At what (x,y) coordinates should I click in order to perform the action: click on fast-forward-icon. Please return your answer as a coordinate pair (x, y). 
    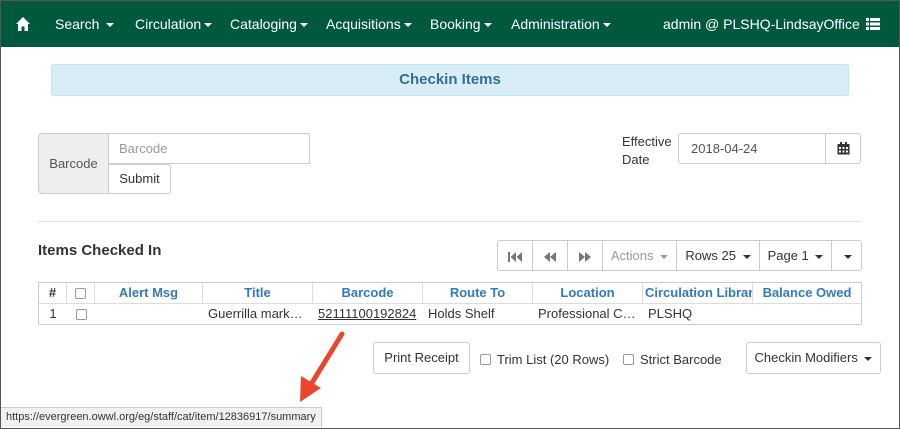
    Looking at the image, I should click on (585, 256).